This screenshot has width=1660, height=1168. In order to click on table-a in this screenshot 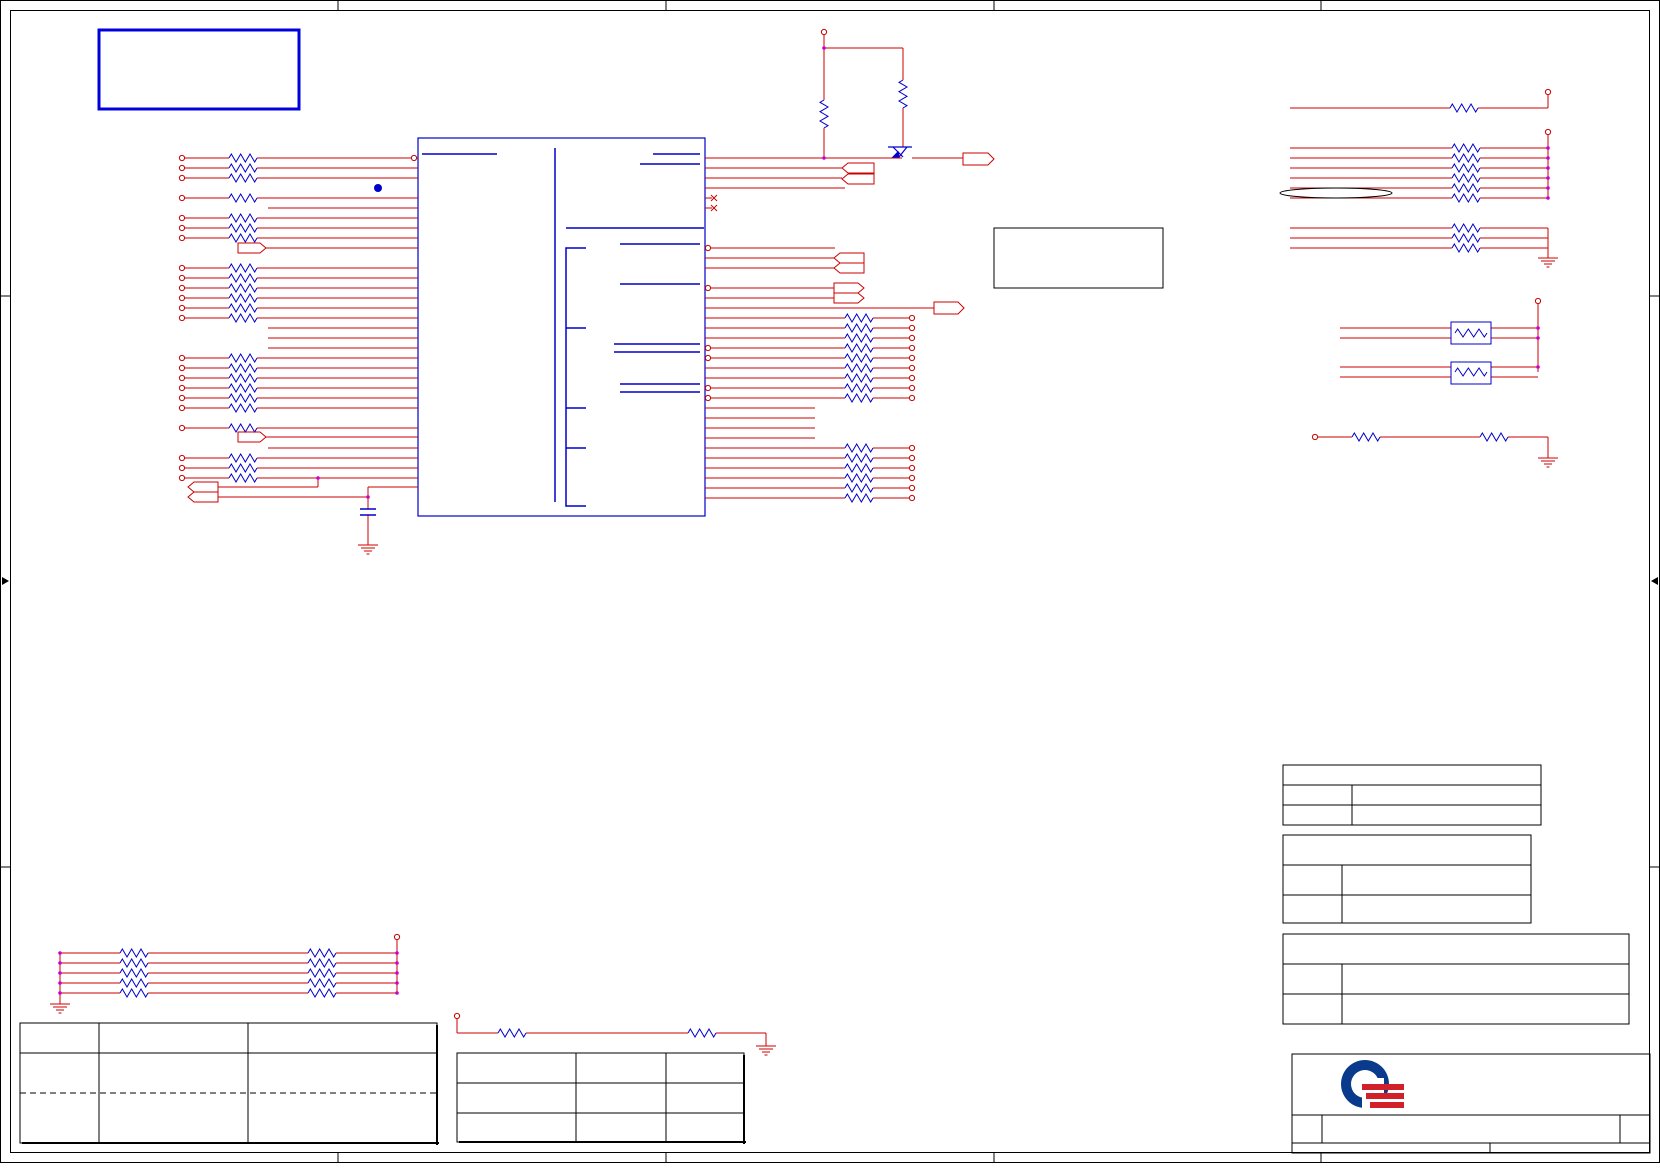, I will do `click(1412, 795)`.